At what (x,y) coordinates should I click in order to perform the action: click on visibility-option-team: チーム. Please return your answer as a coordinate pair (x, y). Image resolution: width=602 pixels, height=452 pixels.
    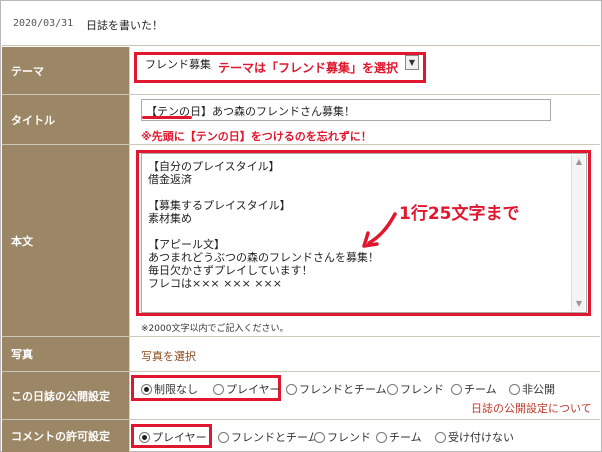
    Looking at the image, I should click on (474, 389).